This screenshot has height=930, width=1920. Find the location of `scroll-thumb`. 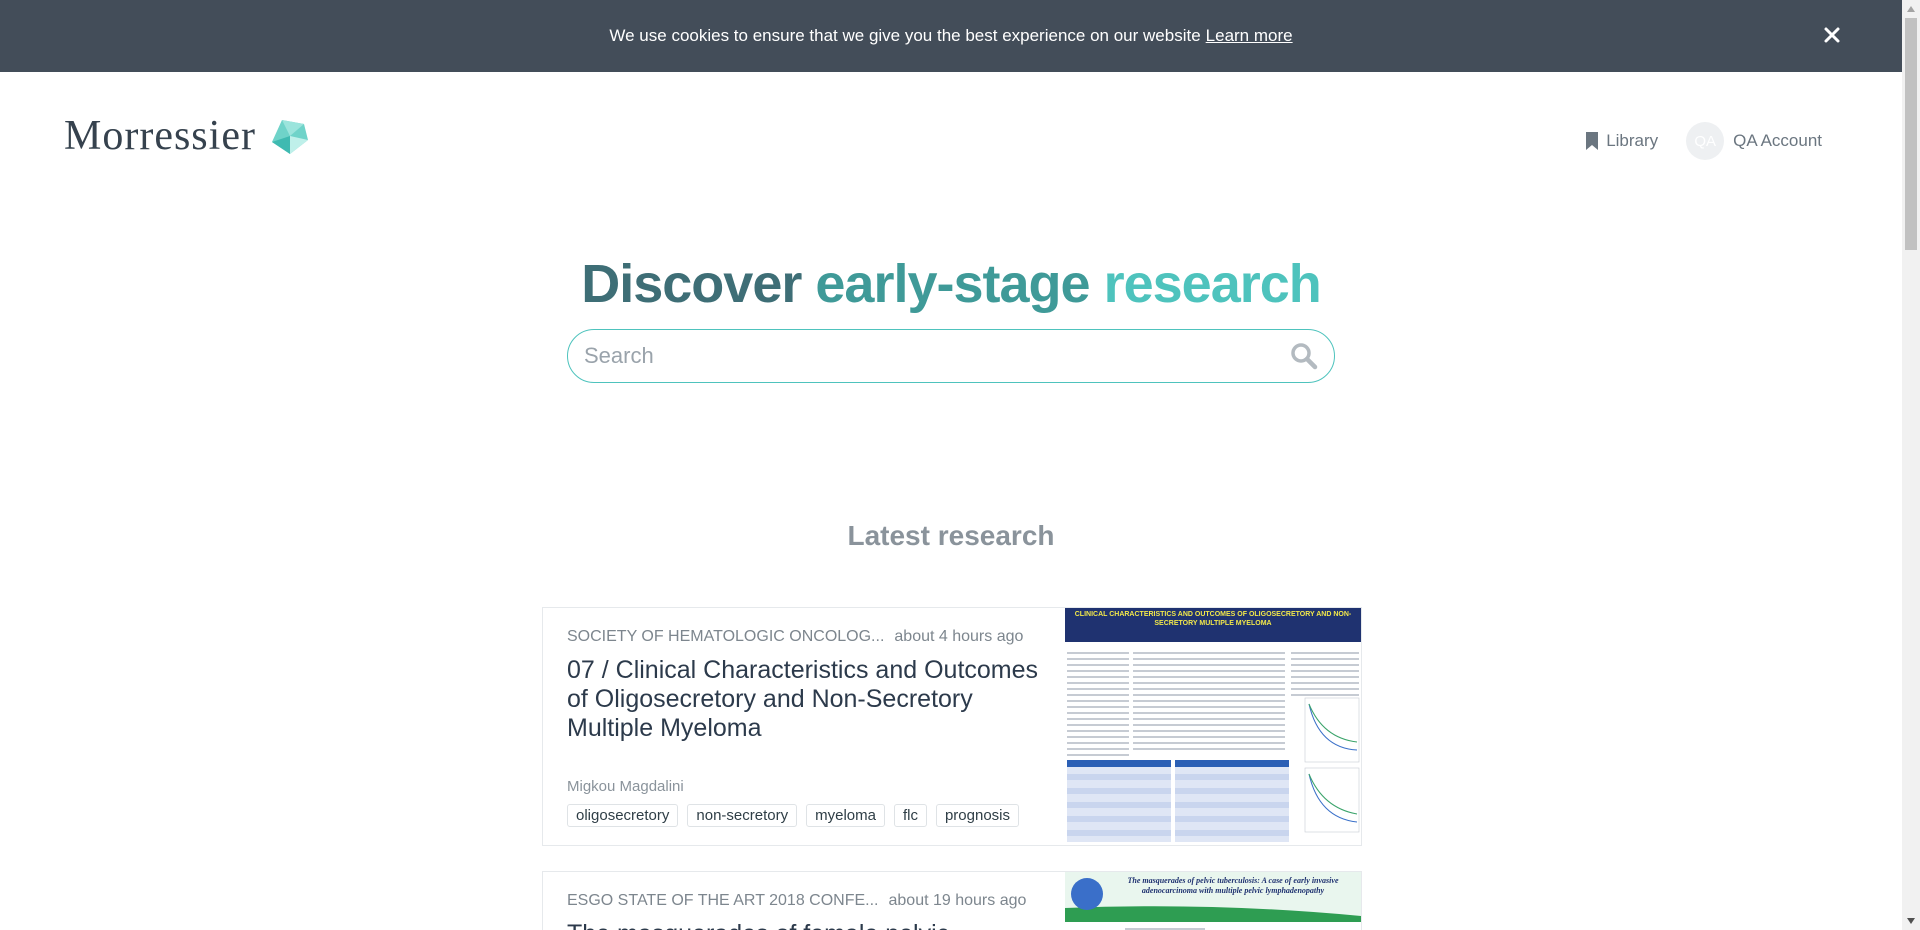

scroll-thumb is located at coordinates (1911, 134).